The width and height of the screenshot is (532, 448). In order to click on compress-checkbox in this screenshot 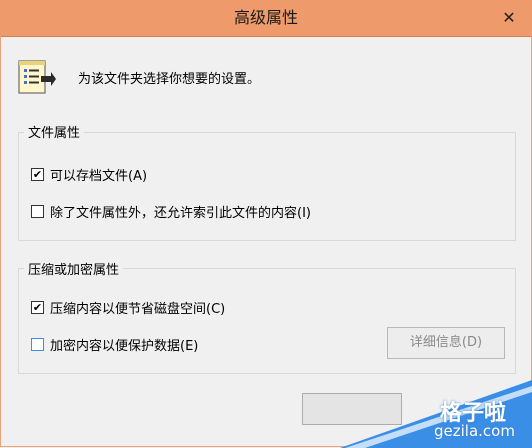, I will do `click(37, 307)`.